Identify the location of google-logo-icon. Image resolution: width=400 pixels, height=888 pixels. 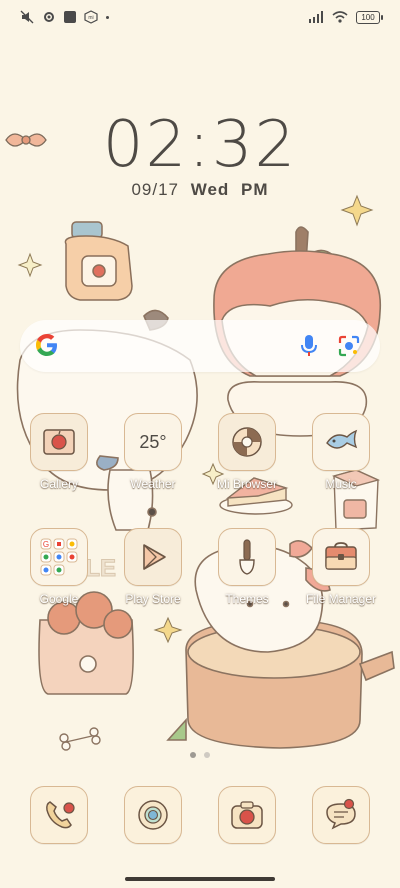
(46, 345).